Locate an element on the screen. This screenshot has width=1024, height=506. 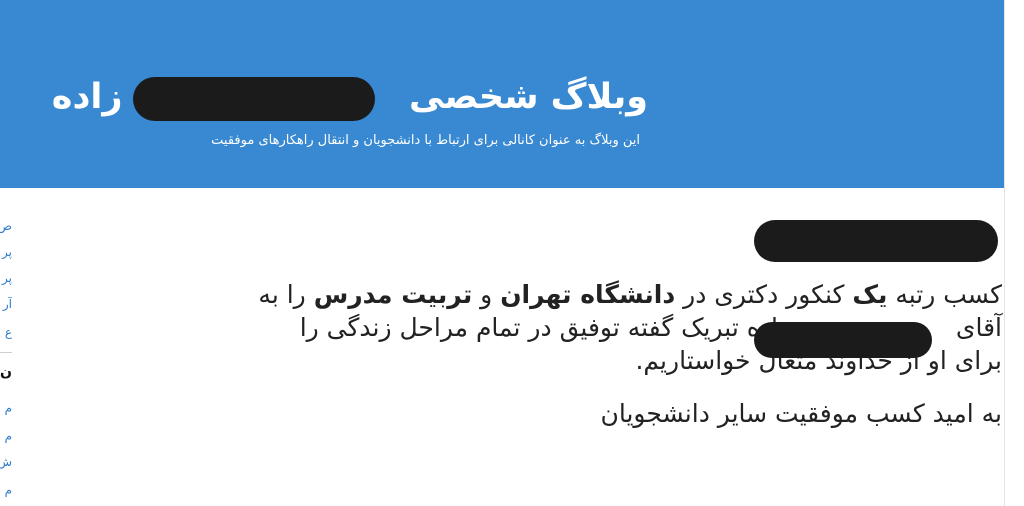
post-bold-text: تربیت مدرس is located at coordinates (393, 294).